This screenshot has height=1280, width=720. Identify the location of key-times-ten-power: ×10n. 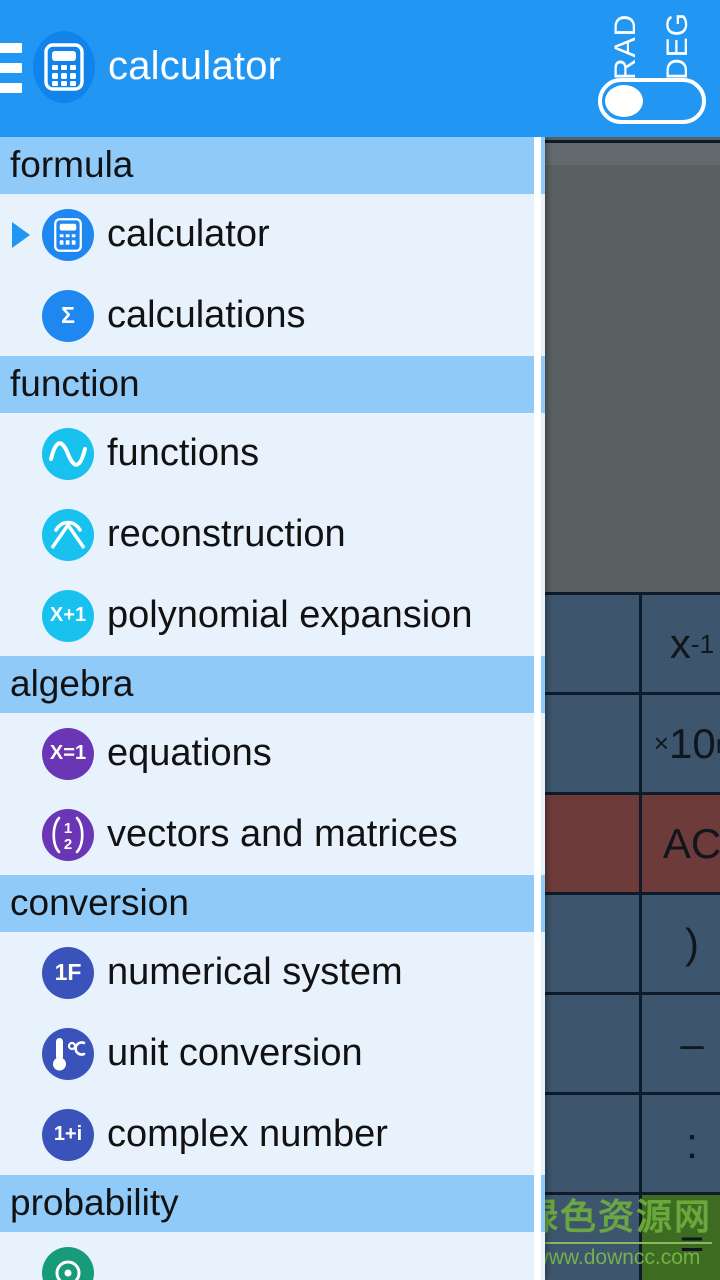
(681, 743).